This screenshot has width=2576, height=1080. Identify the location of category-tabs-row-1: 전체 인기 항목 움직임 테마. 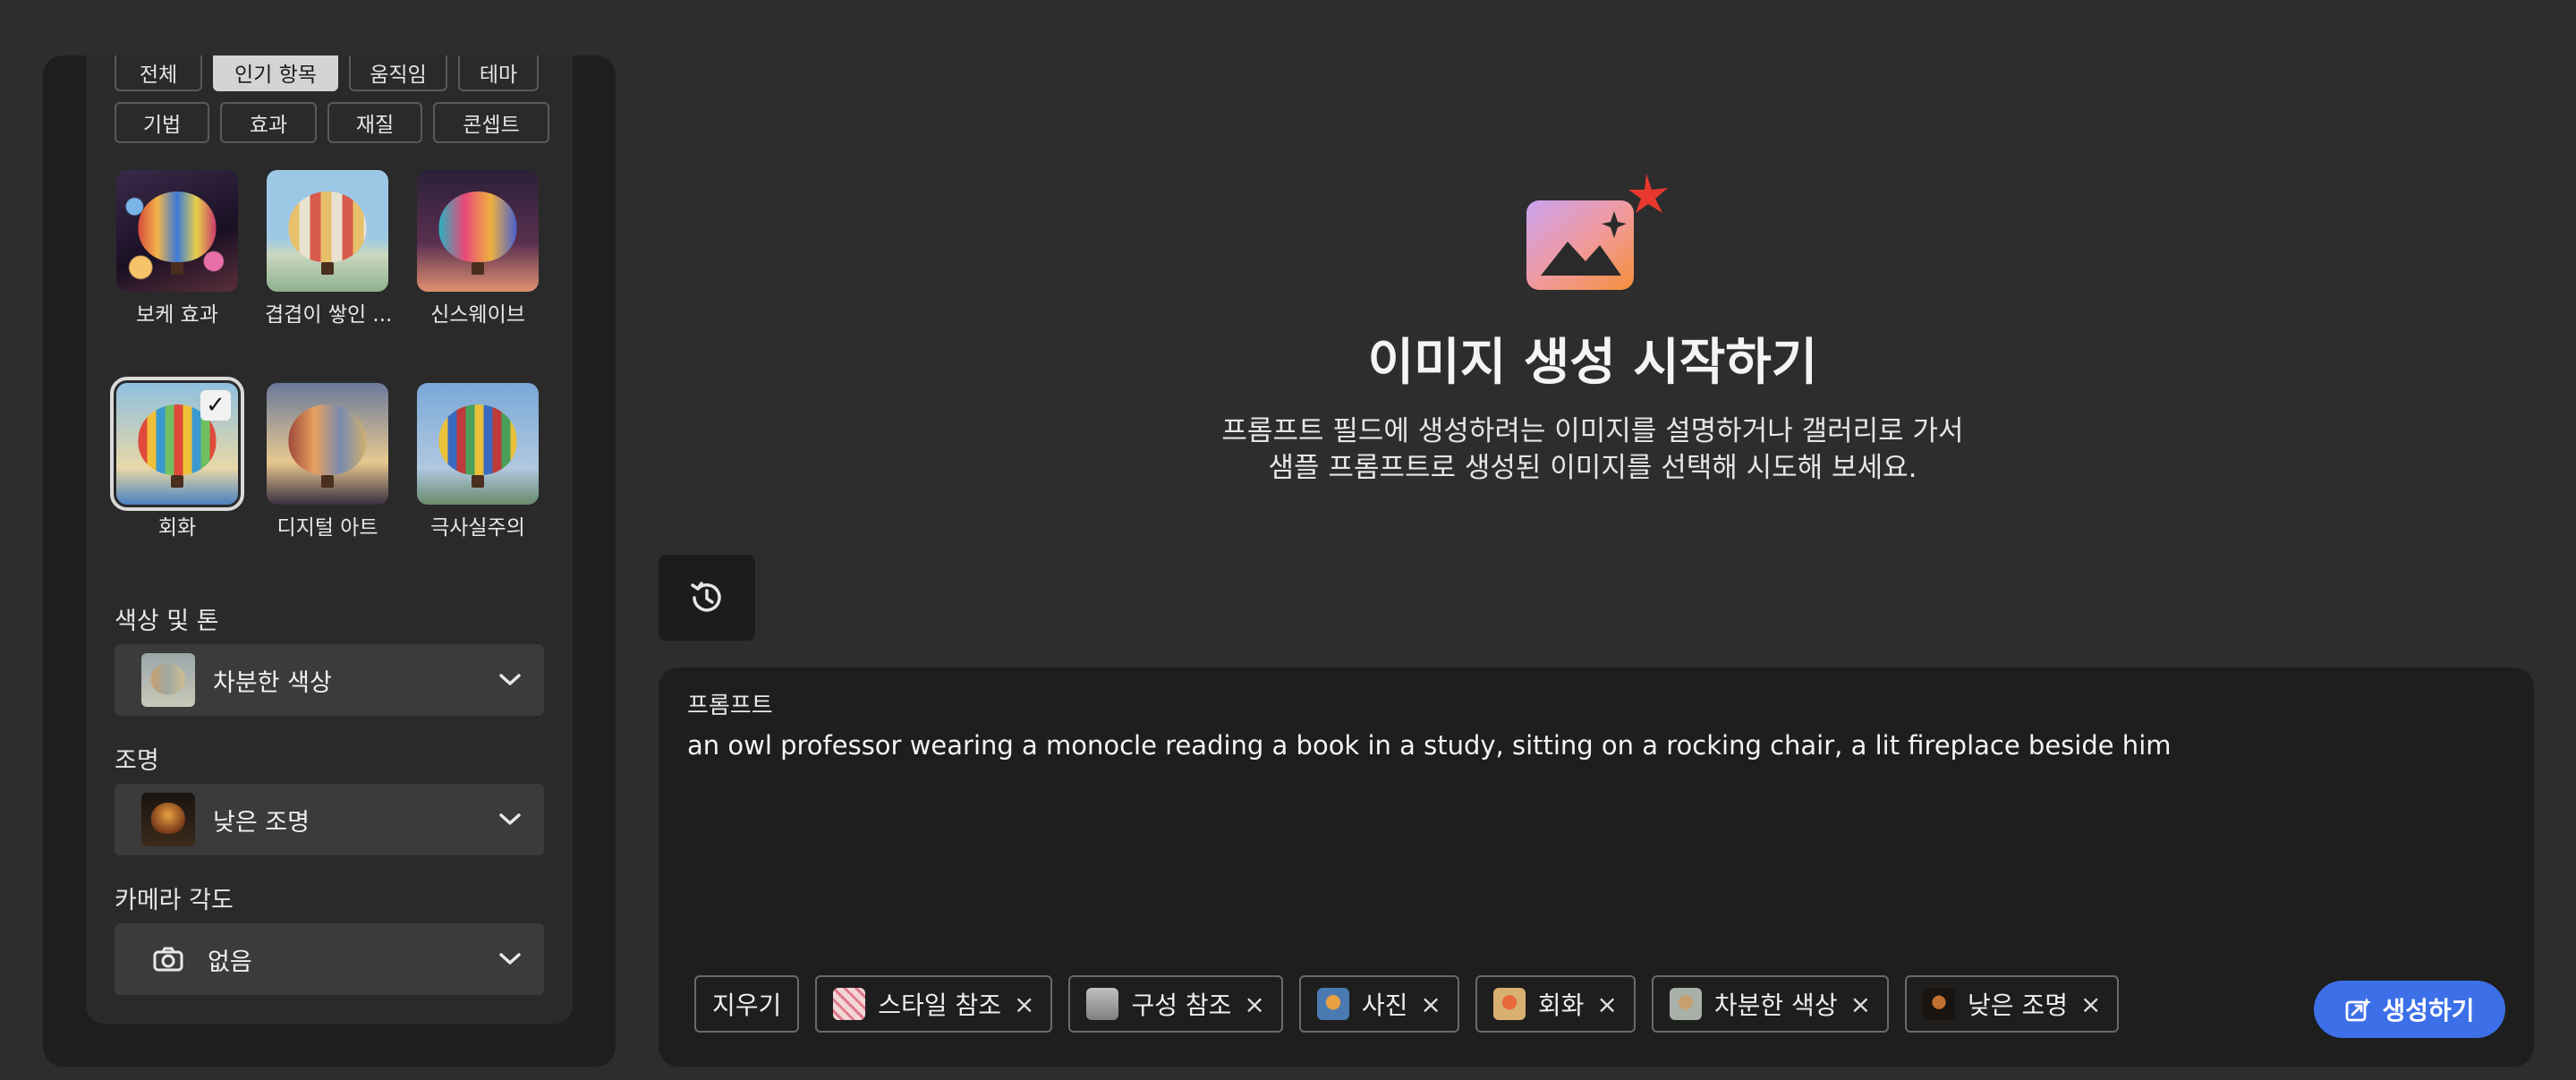
(327, 73).